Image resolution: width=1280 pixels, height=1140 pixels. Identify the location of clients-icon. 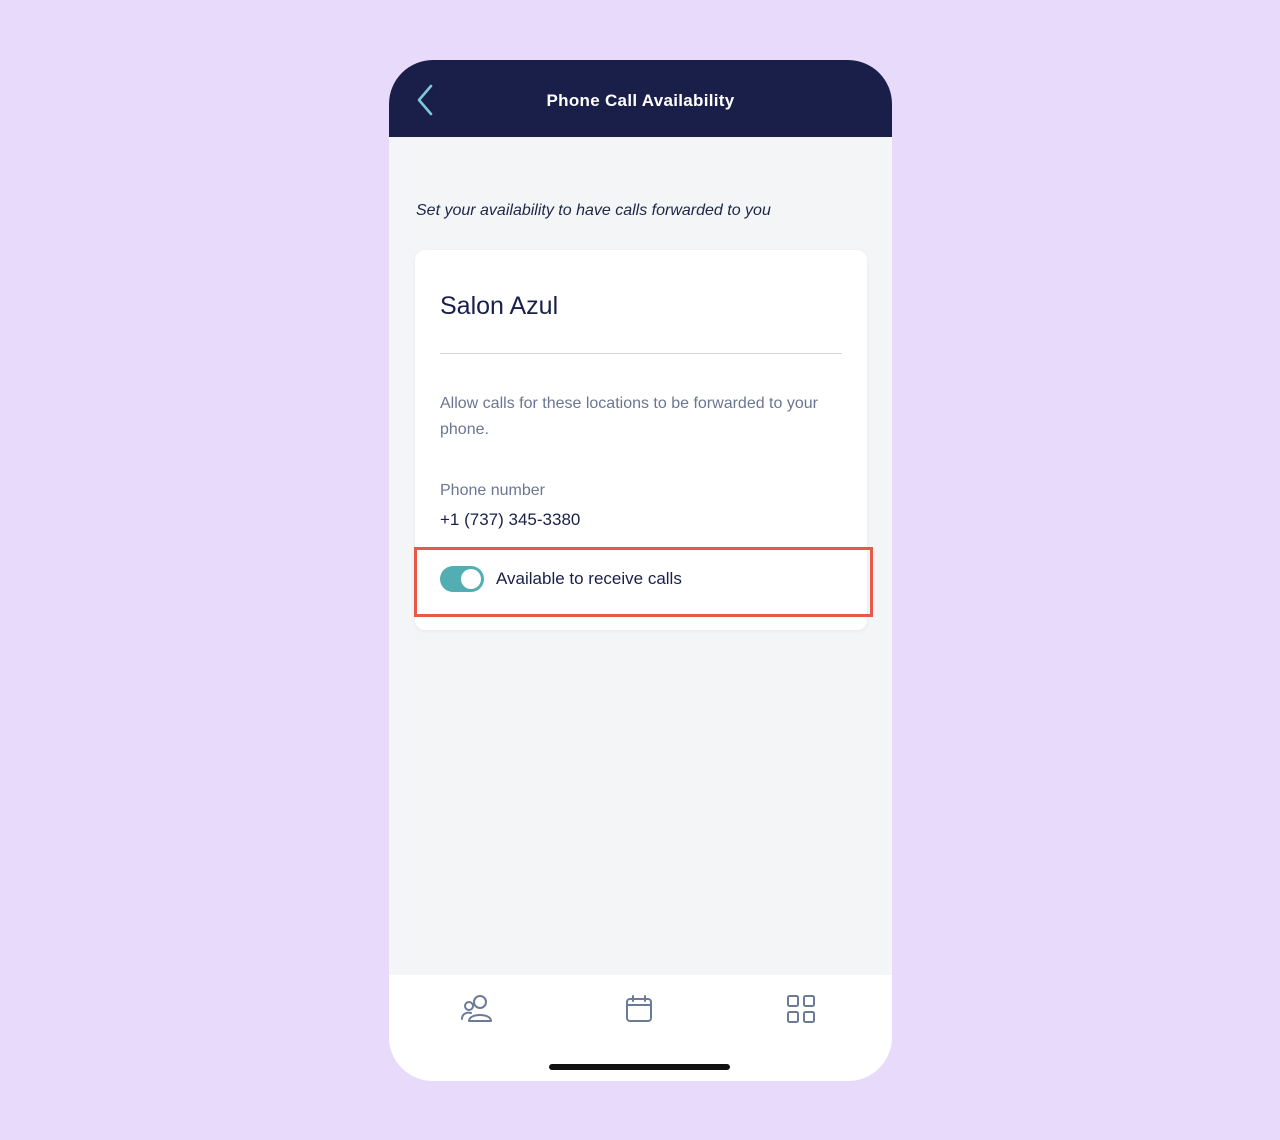
(476, 1008).